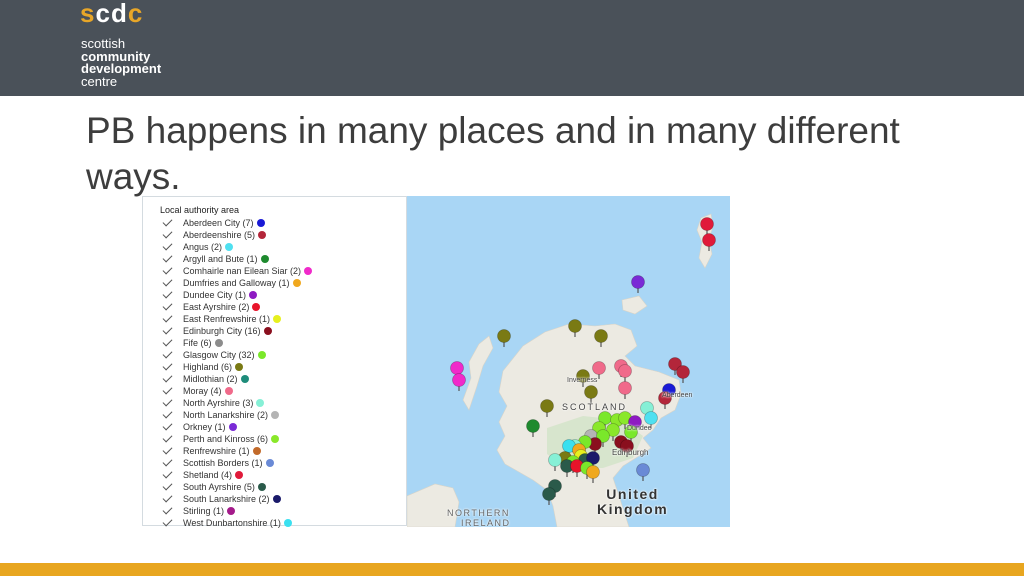  I want to click on label-united-kingdom: United Kingdom, so click(633, 501).